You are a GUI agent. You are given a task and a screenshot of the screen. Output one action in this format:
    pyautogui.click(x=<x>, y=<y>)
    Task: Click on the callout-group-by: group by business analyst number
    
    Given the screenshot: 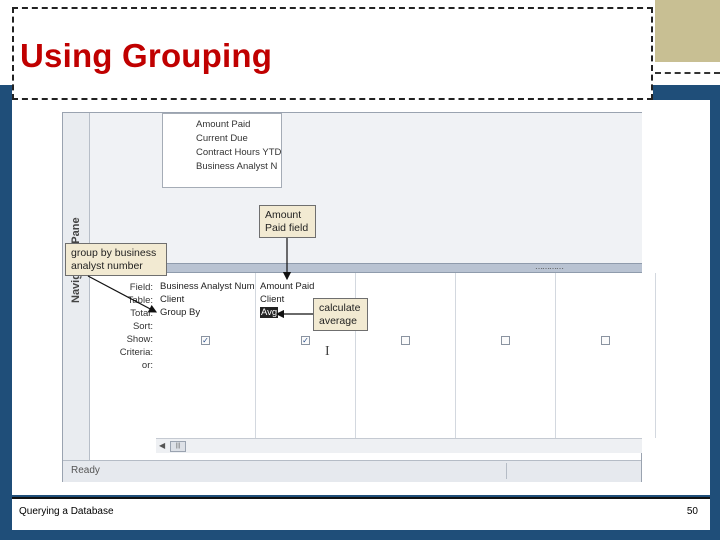 What is the action you would take?
    pyautogui.click(x=116, y=259)
    